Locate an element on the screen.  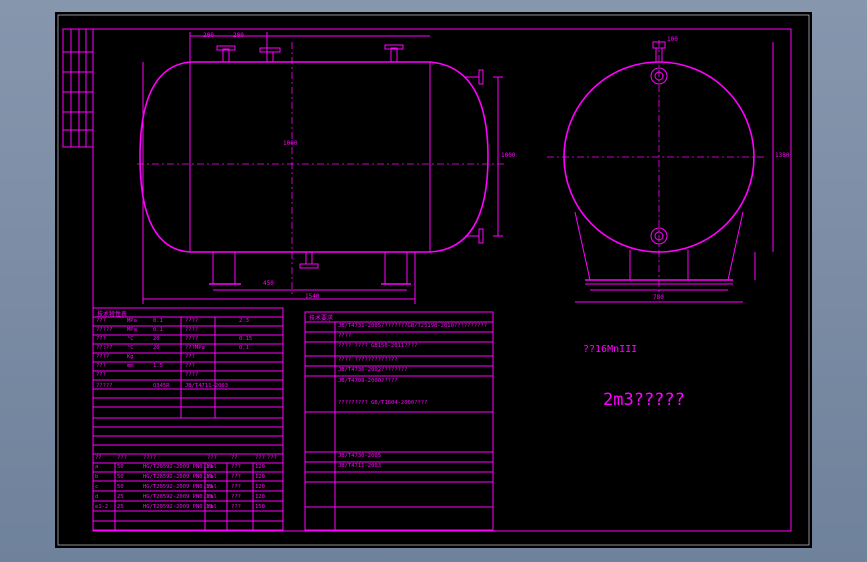
requirement-line: ???? ???? GB150-2011???? is located at coordinates (378, 346).